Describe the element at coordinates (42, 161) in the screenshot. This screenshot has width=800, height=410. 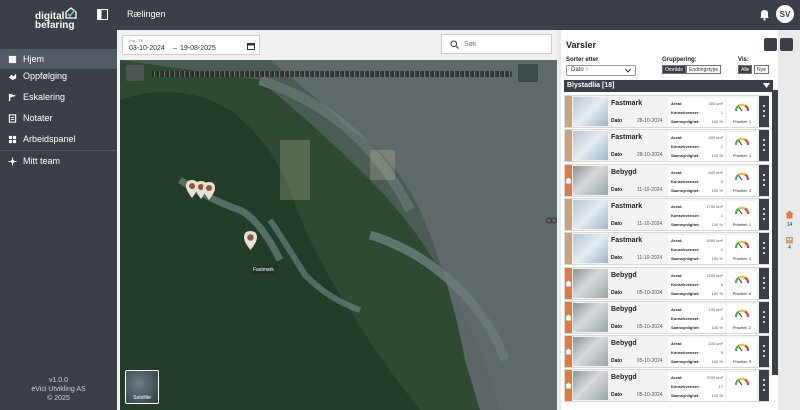
I see `sidebar-item-label: Mitt team` at that location.